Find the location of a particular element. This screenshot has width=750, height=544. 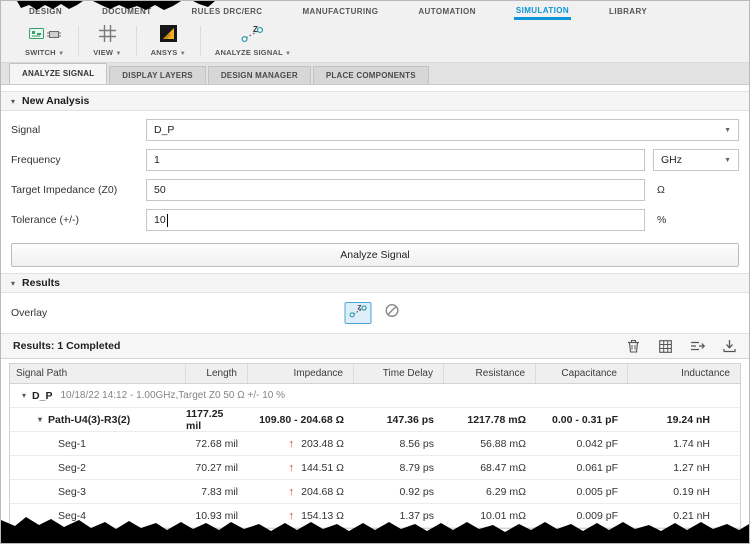

ribbon-tab-document: DOCUMENT is located at coordinates (126, 11).